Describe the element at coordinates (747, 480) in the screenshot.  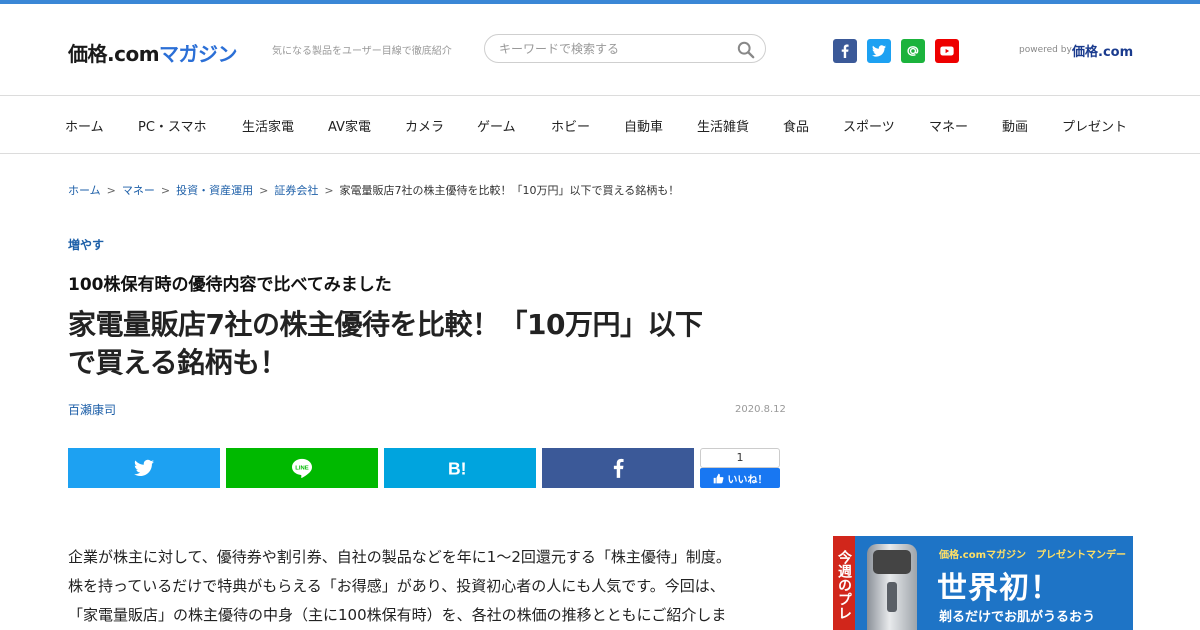
I see `like-button-label: いいね！` at that location.